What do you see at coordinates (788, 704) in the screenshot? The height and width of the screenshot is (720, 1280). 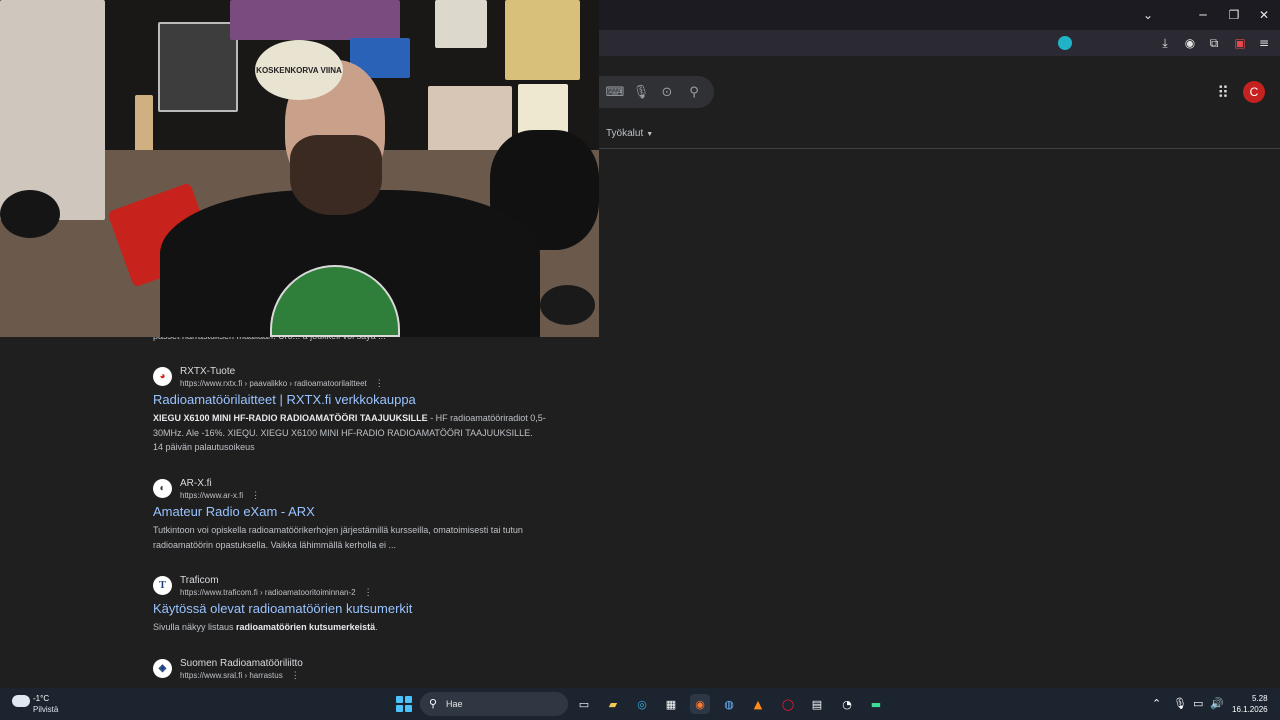 I see `opera-icon: ◯` at bounding box center [788, 704].